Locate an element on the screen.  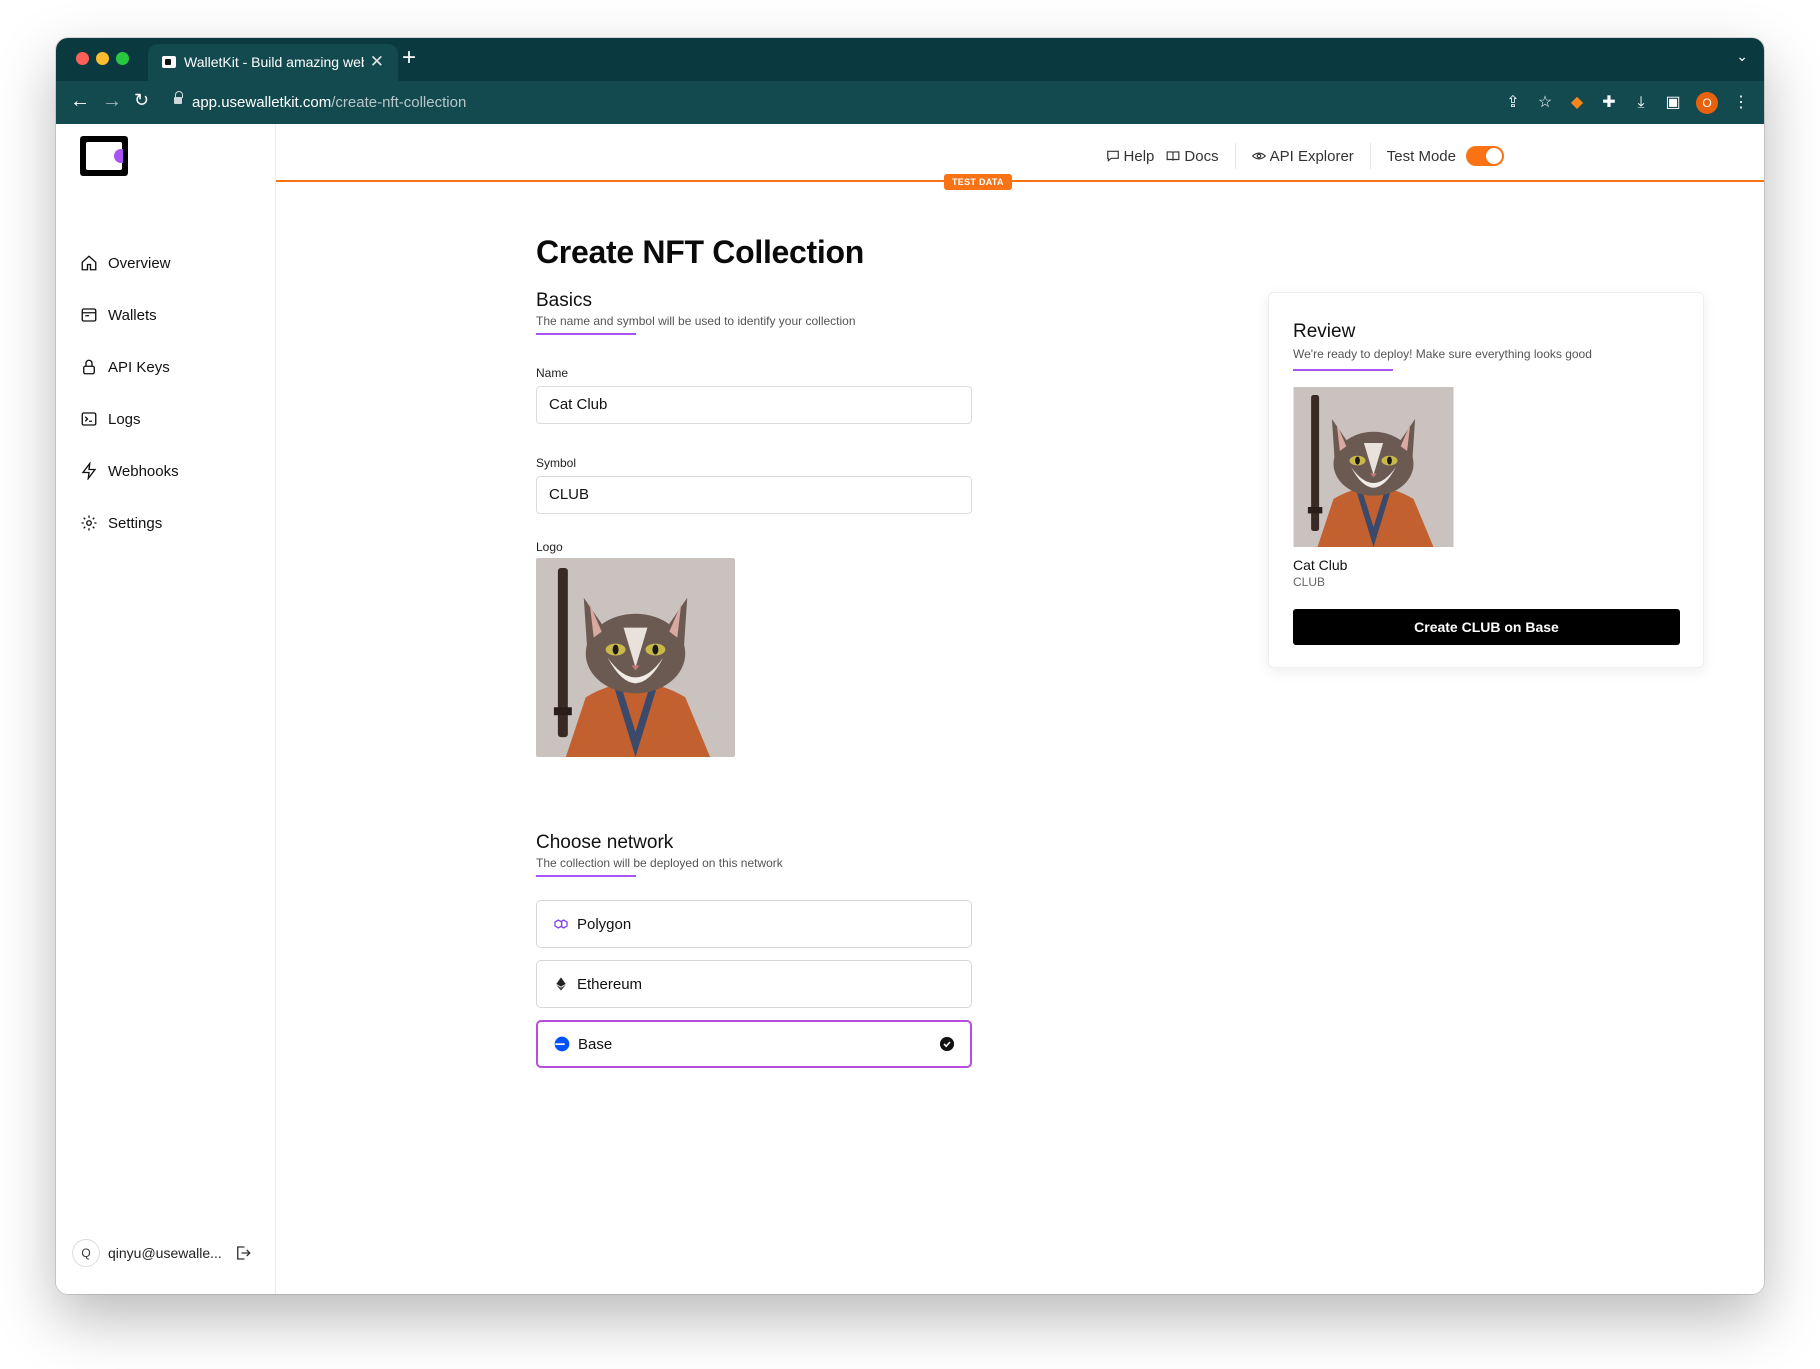
sidebar-item-label: API Keys is located at coordinates (139, 367).